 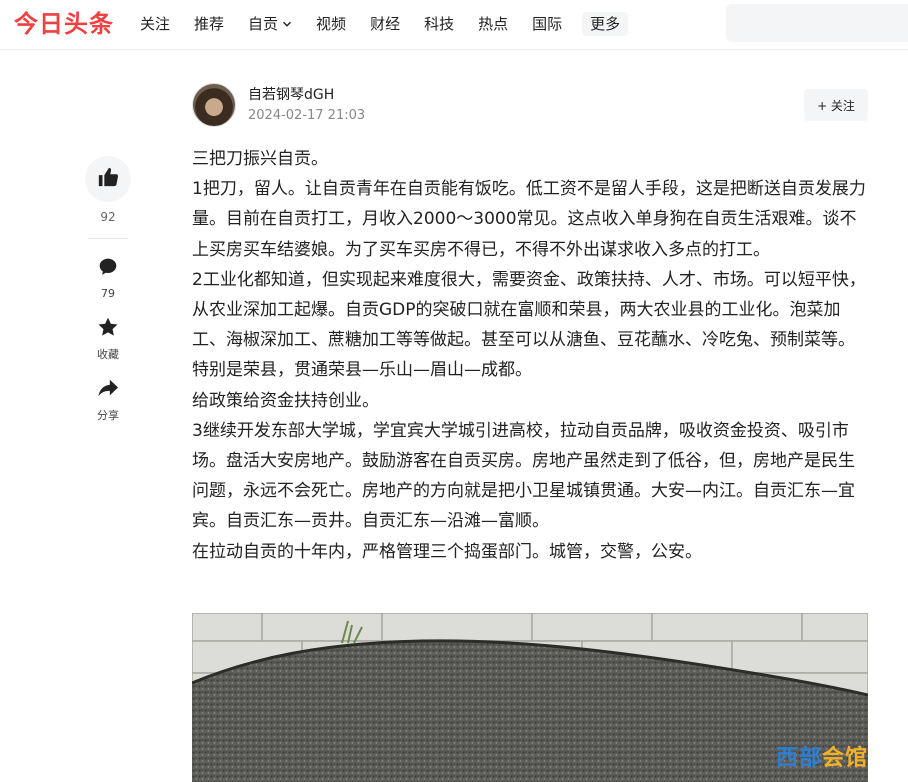 I want to click on favorite-button: 收藏, so click(x=108, y=338).